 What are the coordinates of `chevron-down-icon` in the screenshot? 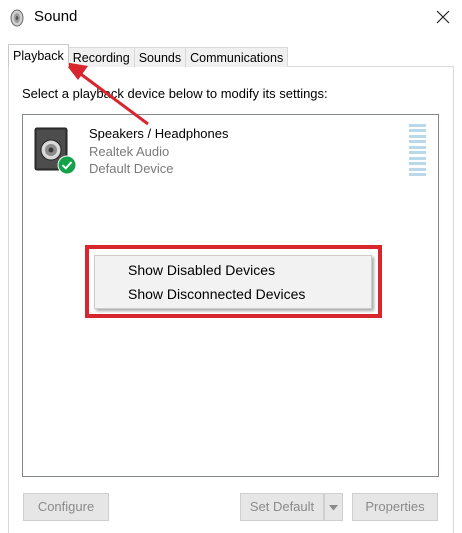 It's located at (333, 508).